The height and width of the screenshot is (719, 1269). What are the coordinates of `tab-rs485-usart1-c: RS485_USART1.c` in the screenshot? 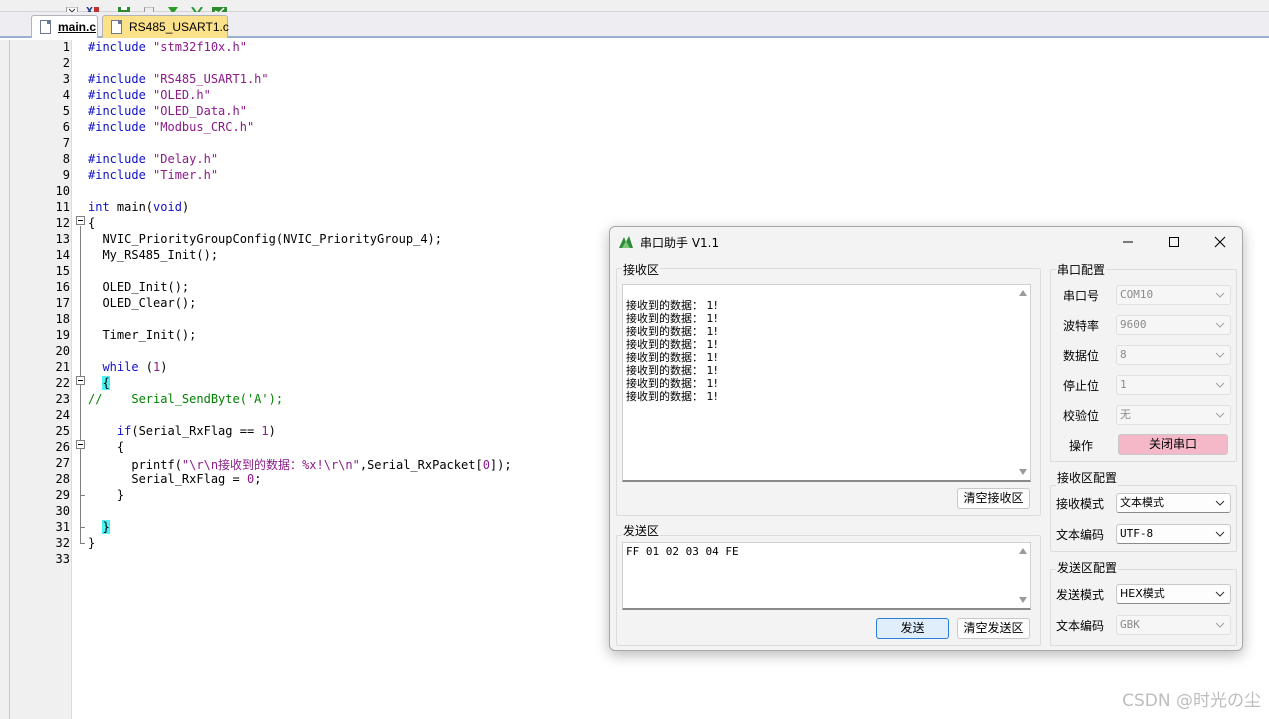 It's located at (165, 26).